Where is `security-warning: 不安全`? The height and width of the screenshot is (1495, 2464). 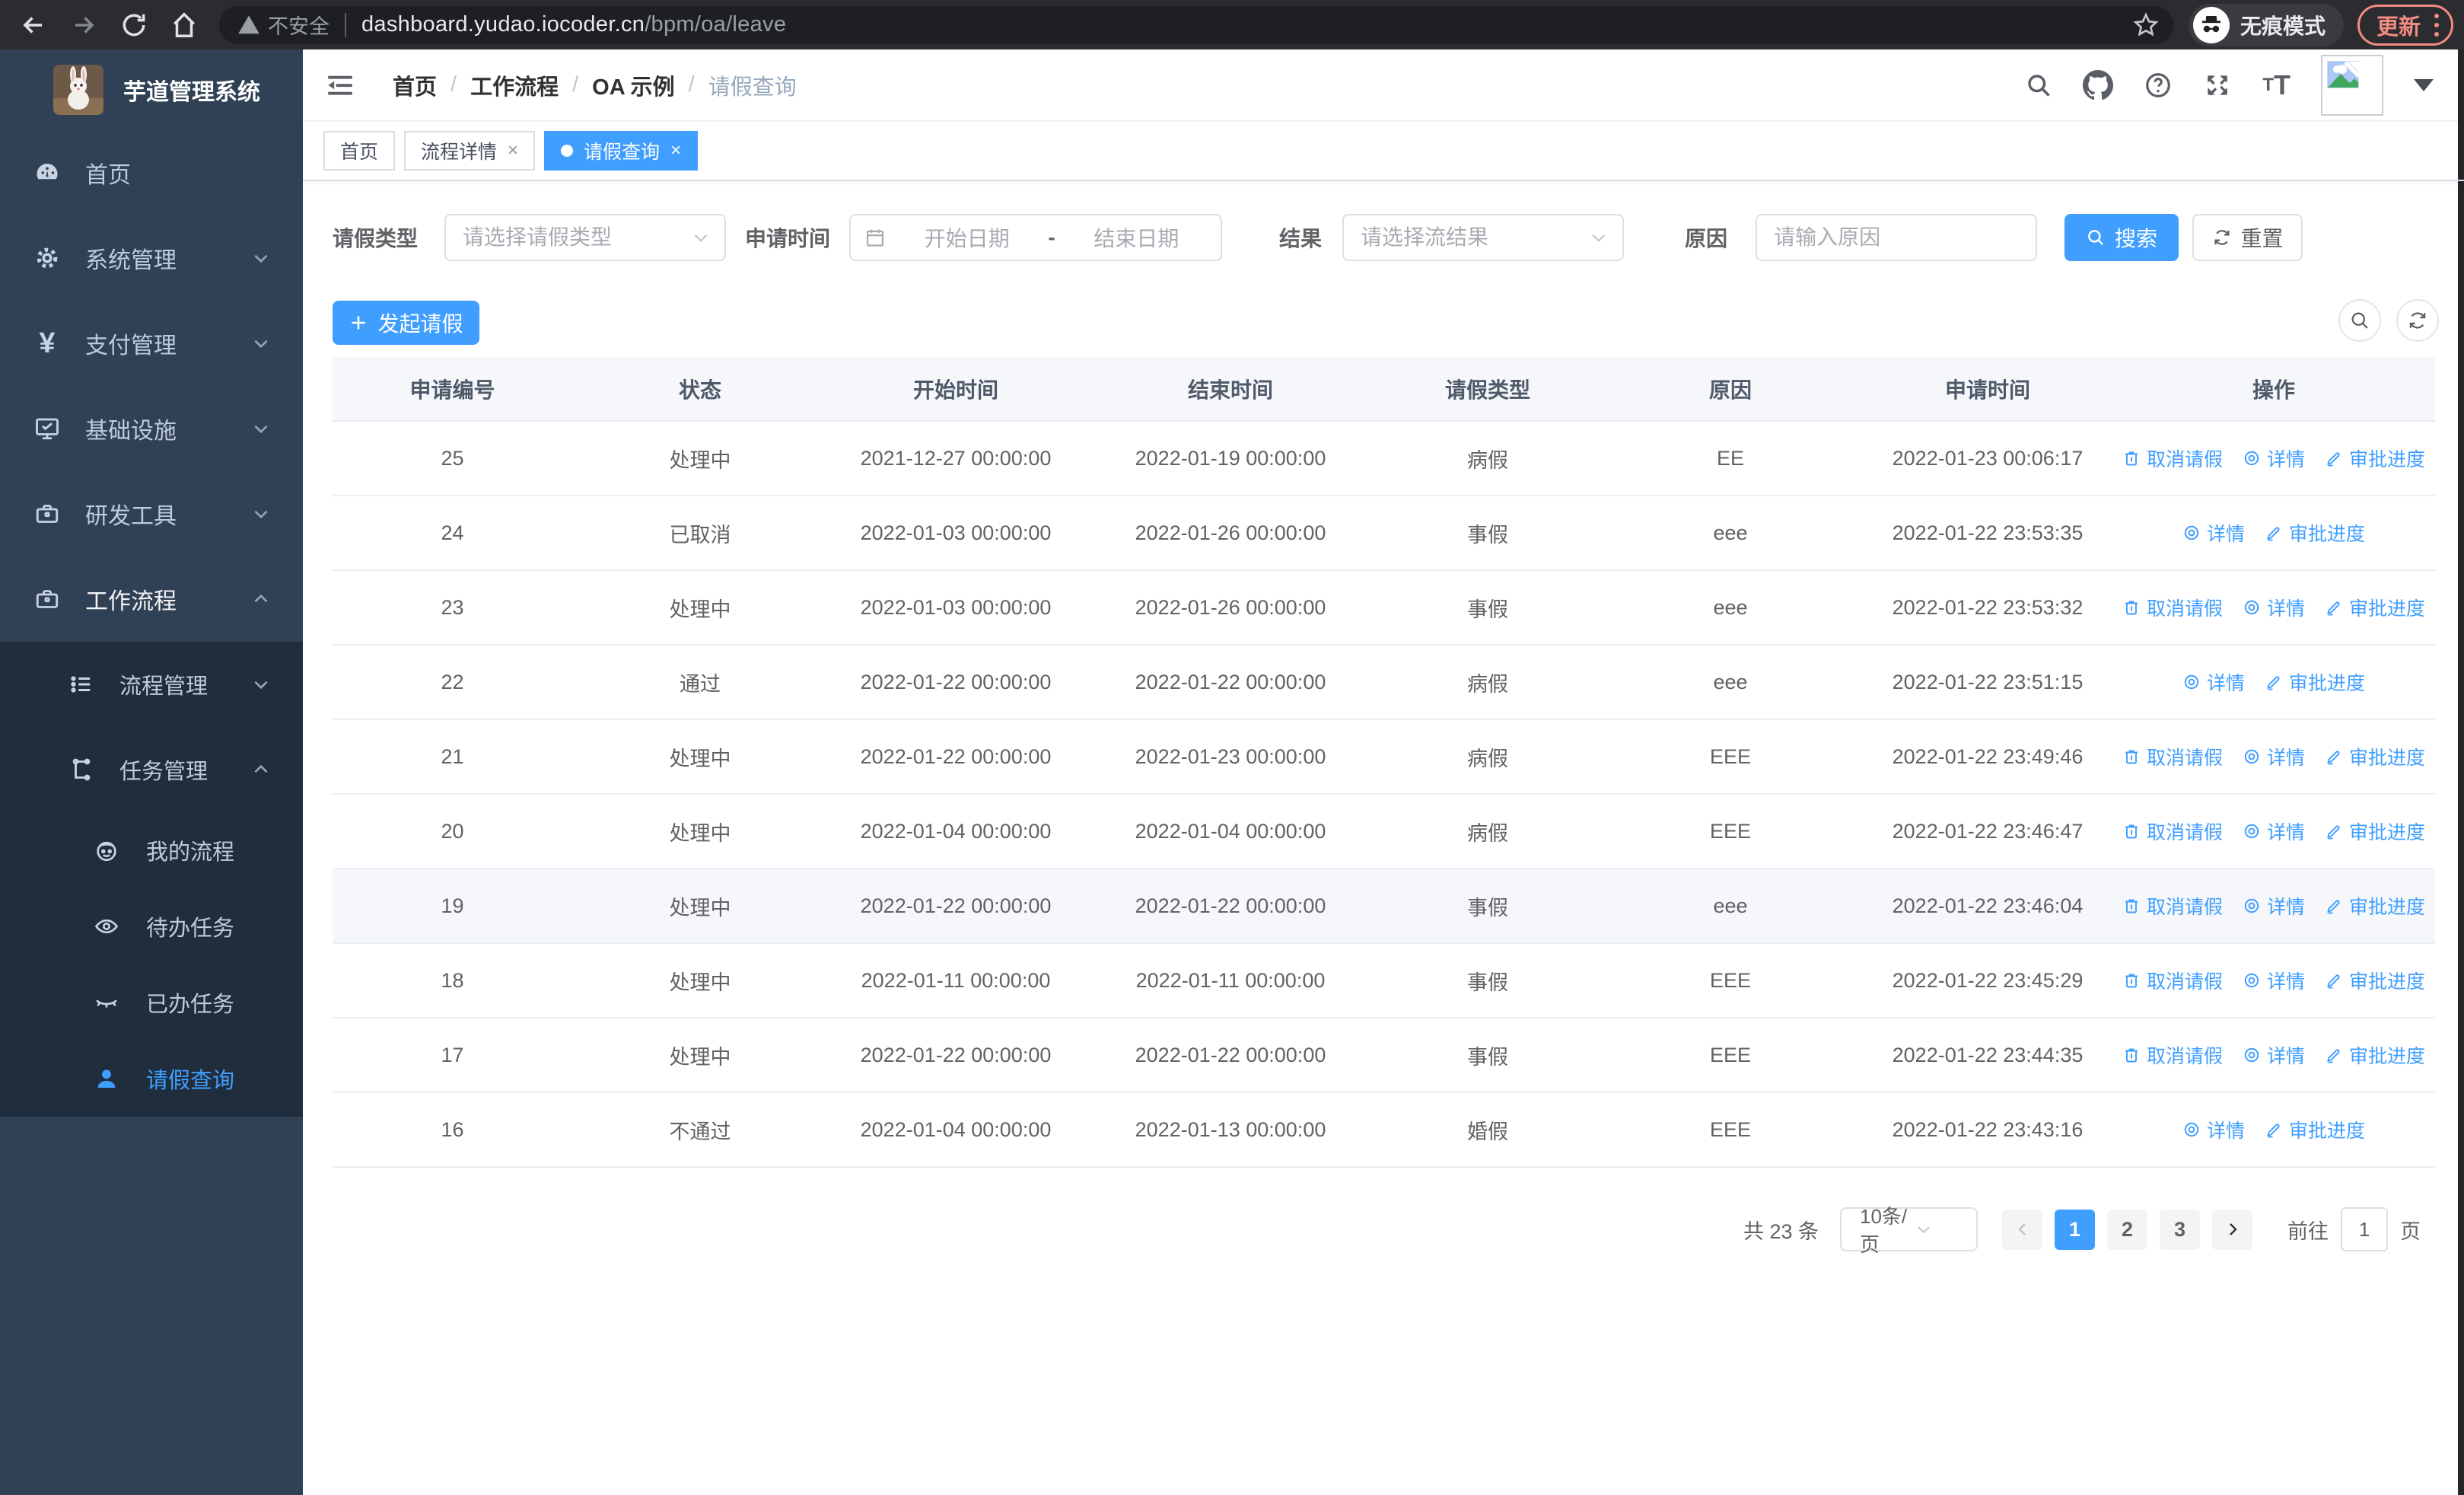
security-warning: 不安全 is located at coordinates (283, 25).